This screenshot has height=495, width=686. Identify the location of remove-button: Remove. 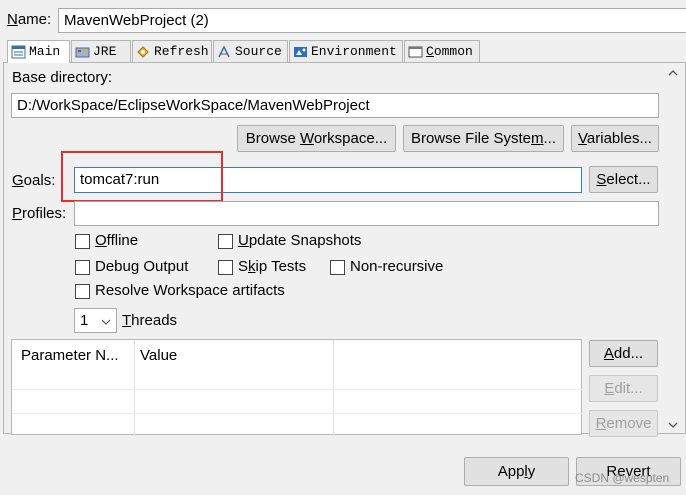
(623, 423).